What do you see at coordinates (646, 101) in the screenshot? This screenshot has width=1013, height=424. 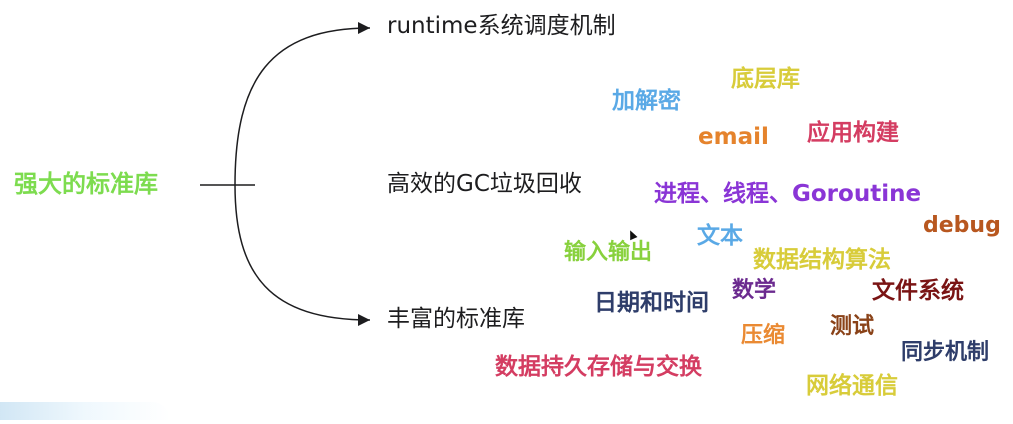 I see `tag-crypto: 加解密` at bounding box center [646, 101].